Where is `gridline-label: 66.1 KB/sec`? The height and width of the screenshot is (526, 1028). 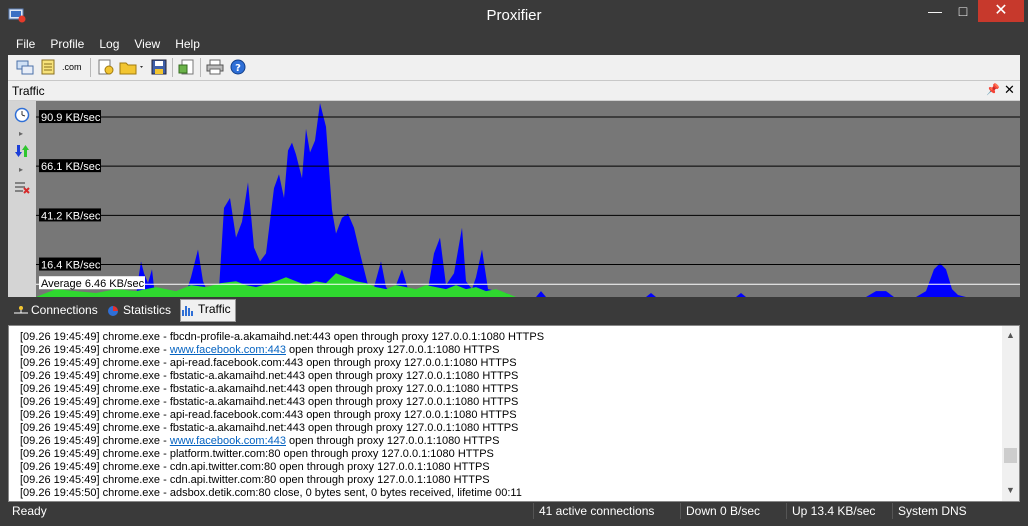
gridline-label: 66.1 KB/sec is located at coordinates (71, 167).